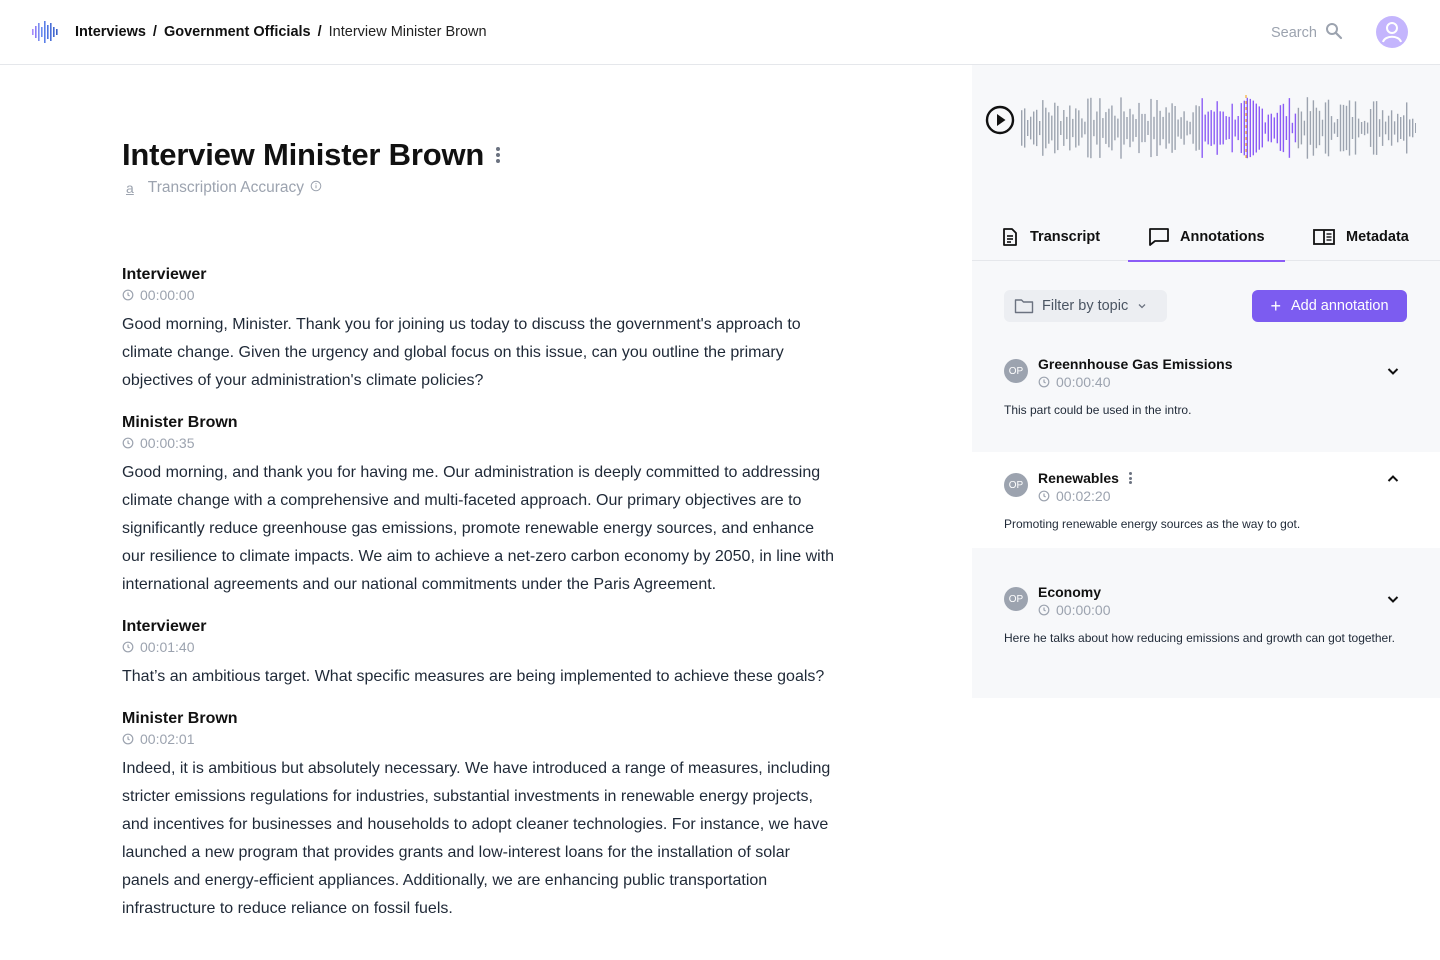 The height and width of the screenshot is (960, 1440). Describe the element at coordinates (1016, 371) in the screenshot. I see `annotation-avatar: OP` at that location.